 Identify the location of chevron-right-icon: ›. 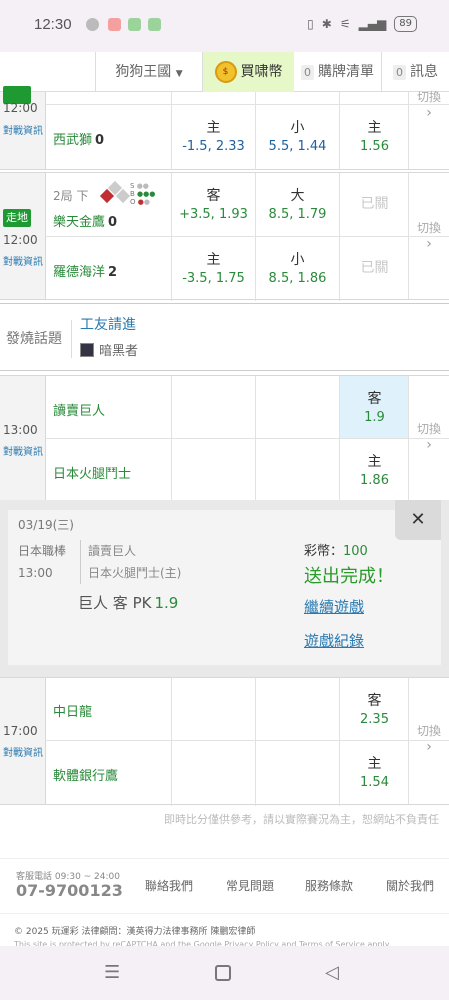
(429, 113).